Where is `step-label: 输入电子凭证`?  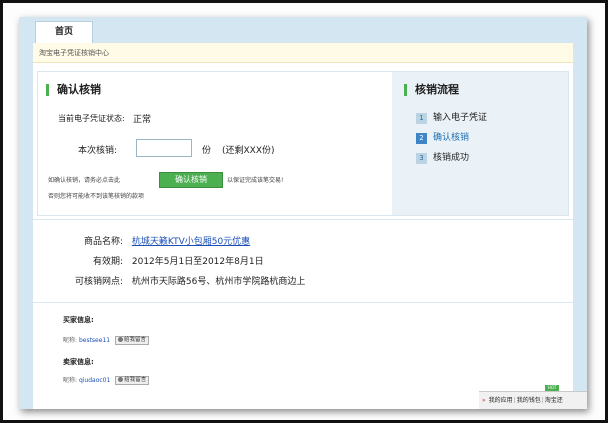
step-label: 输入电子凭证 is located at coordinates (460, 118).